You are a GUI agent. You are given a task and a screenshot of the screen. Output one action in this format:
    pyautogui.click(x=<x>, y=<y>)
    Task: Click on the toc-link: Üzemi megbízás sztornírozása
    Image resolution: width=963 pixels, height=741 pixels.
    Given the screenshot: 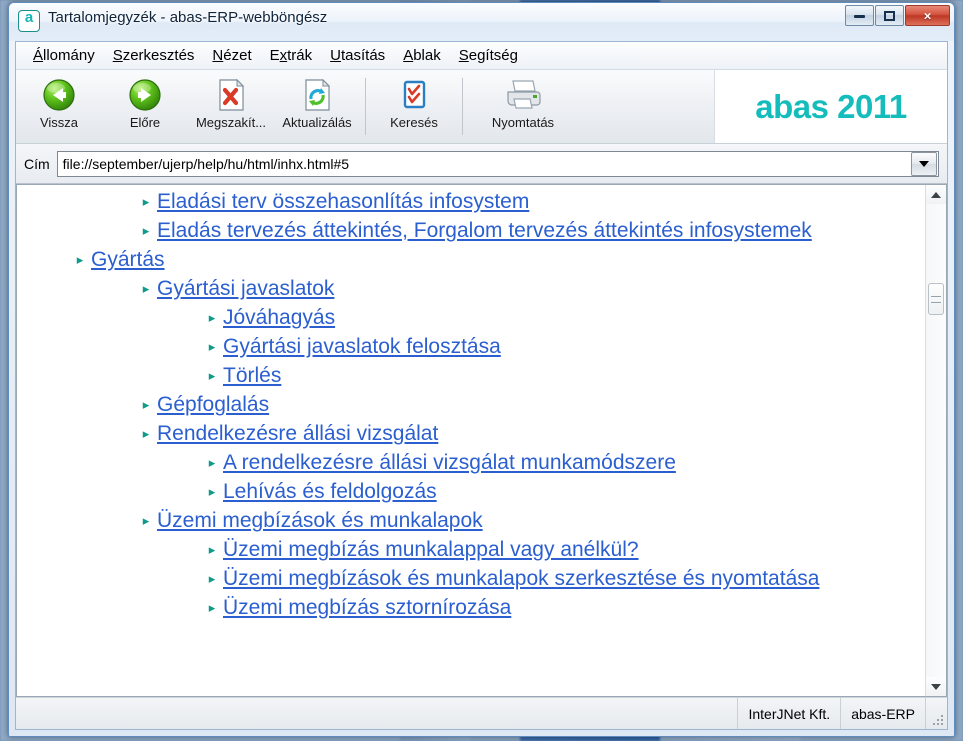 What is the action you would take?
    pyautogui.click(x=367, y=607)
    